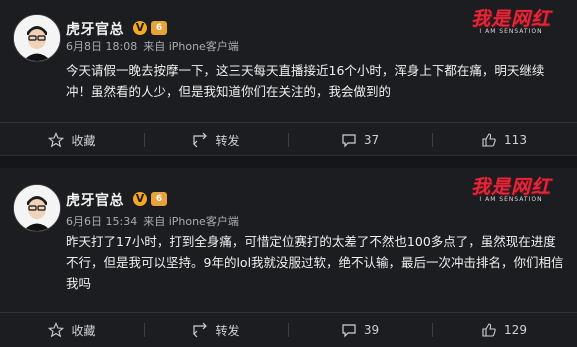 The width and height of the screenshot is (577, 347). What do you see at coordinates (101, 46) in the screenshot?
I see `post-date: 6月8日 18:08` at bounding box center [101, 46].